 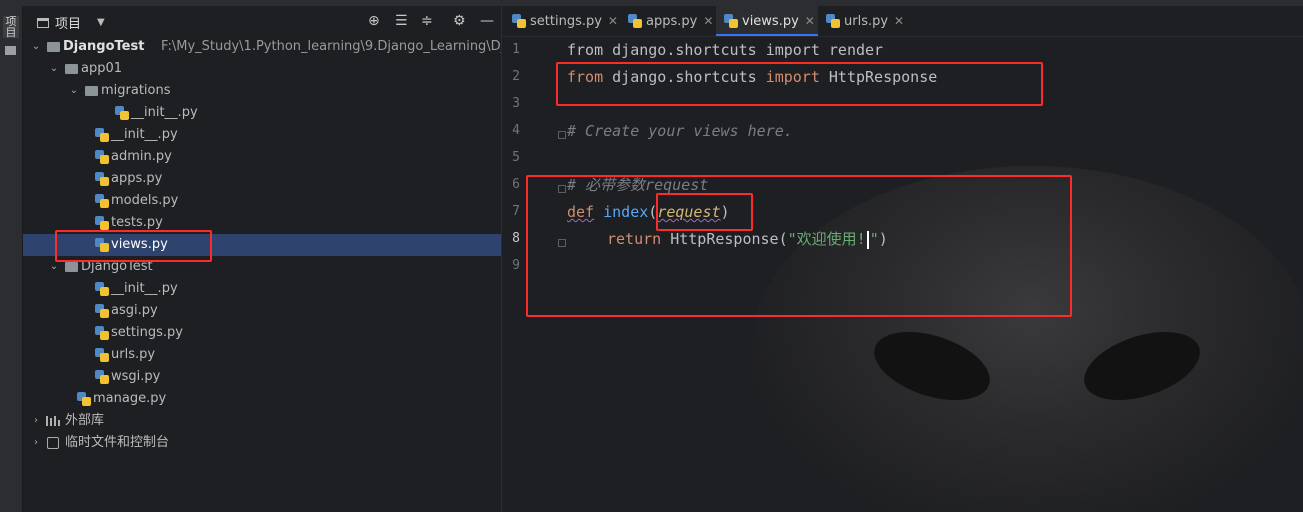 I want to click on tree-item: manage.py, so click(x=262, y=399).